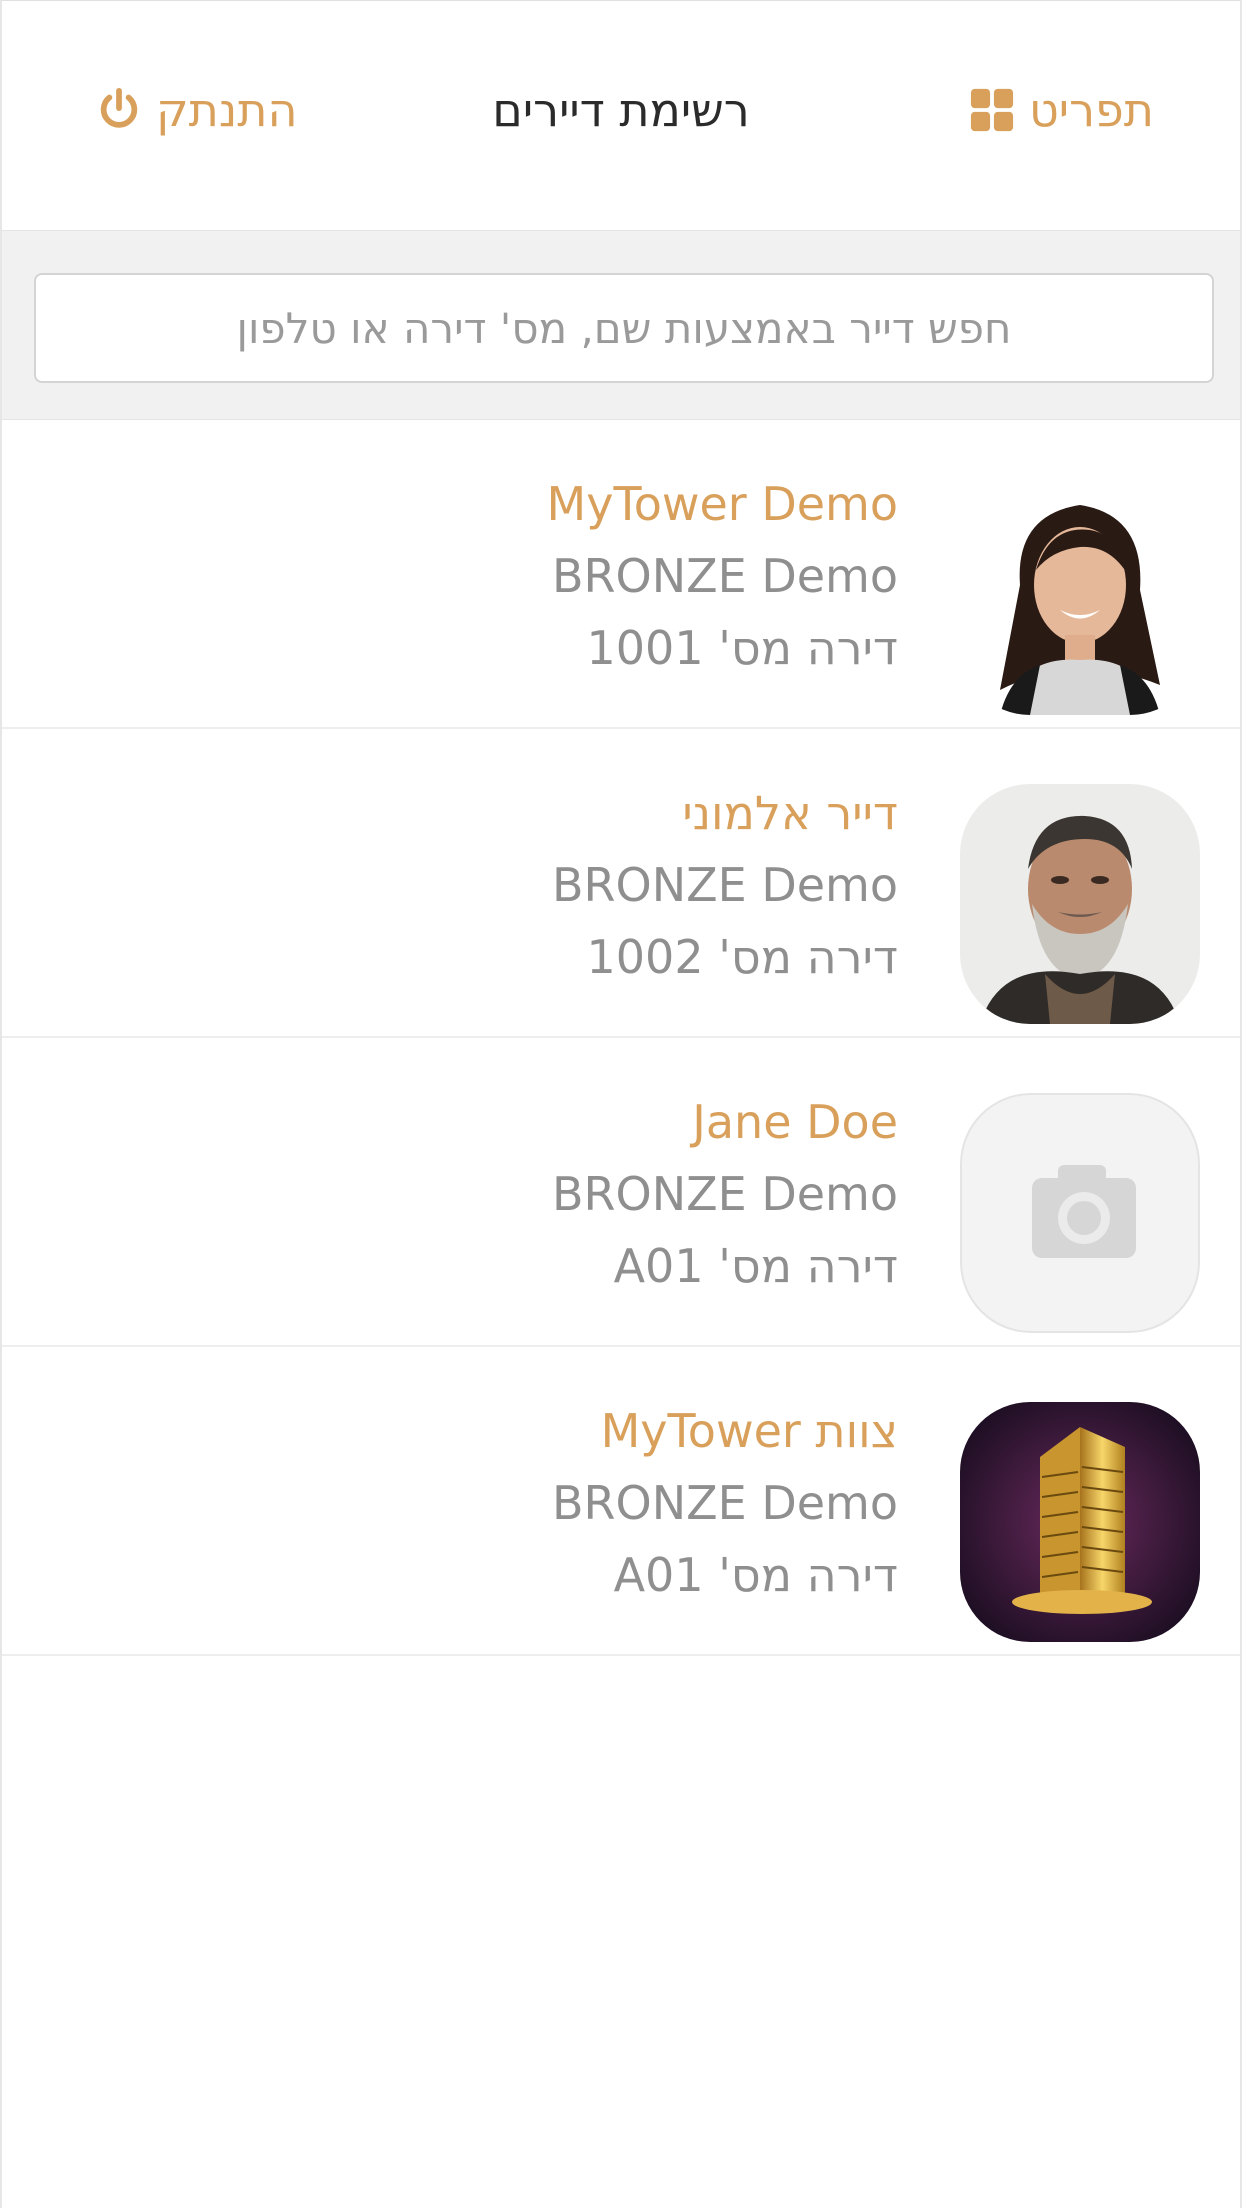 This screenshot has height=2208, width=1242. What do you see at coordinates (795, 1122) in the screenshot?
I see `resident-name: Jane Doe` at bounding box center [795, 1122].